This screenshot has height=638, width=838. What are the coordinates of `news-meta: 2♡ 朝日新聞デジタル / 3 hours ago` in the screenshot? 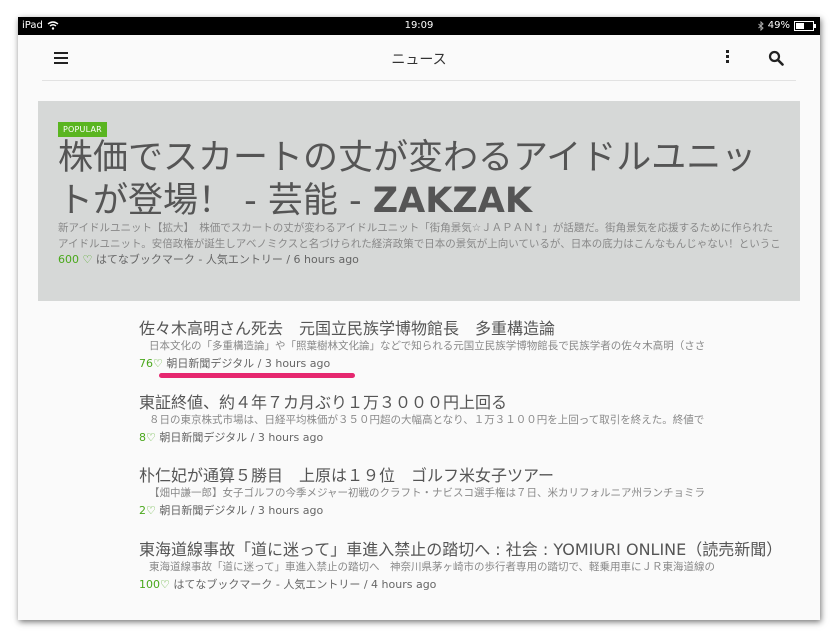 It's located at (457, 511).